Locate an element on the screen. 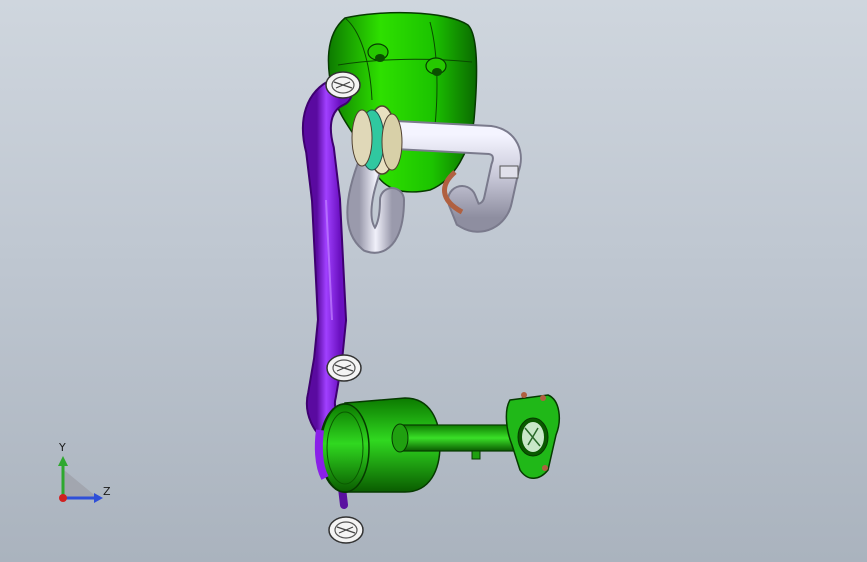  y-axis-label: Y is located at coordinates (62, 447).